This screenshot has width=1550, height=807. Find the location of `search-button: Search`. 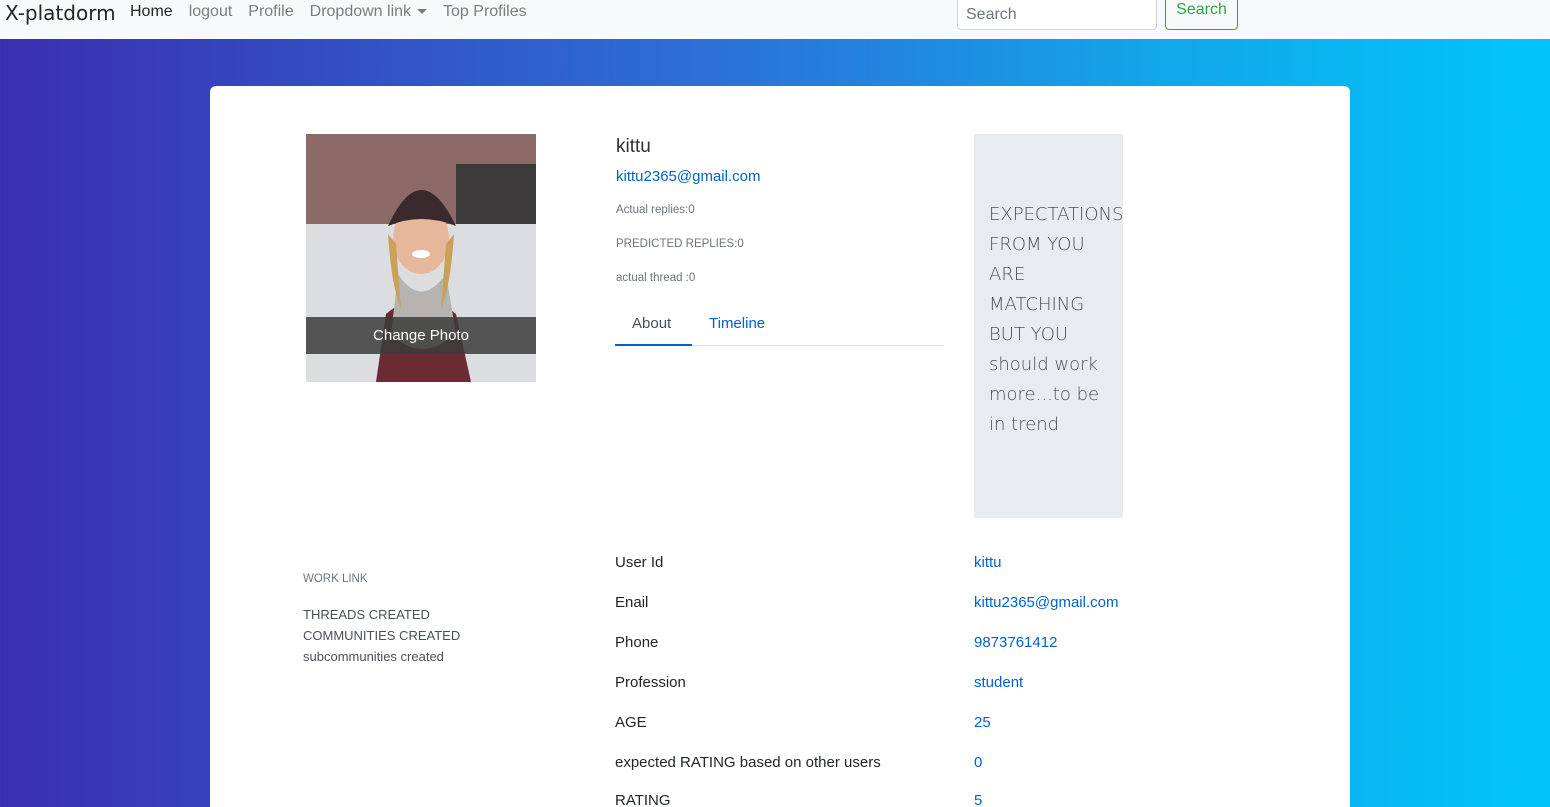

search-button: Search is located at coordinates (1201, 15).